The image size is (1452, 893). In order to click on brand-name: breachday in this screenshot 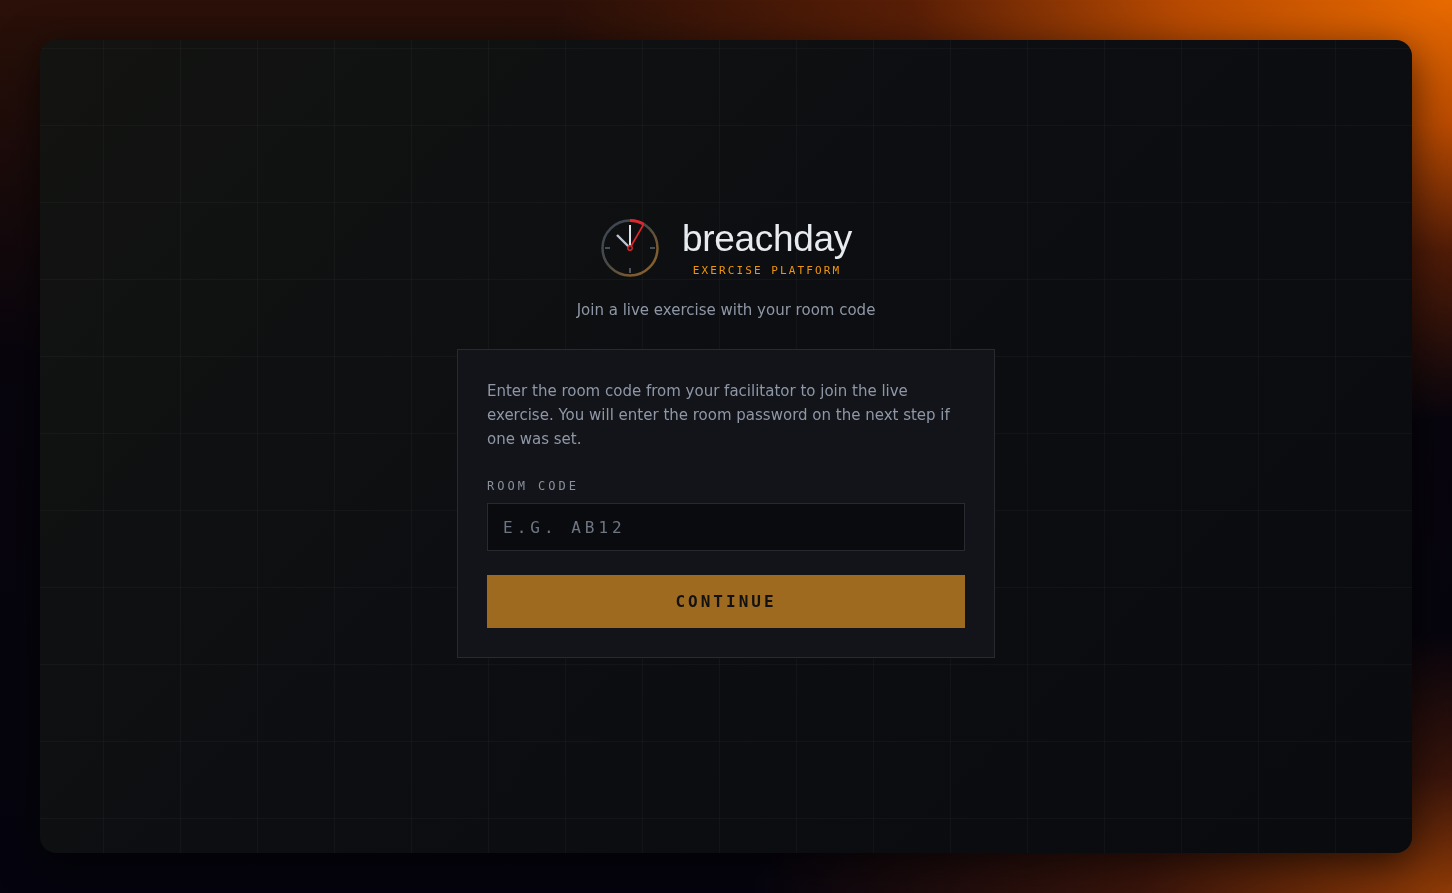, I will do `click(767, 238)`.